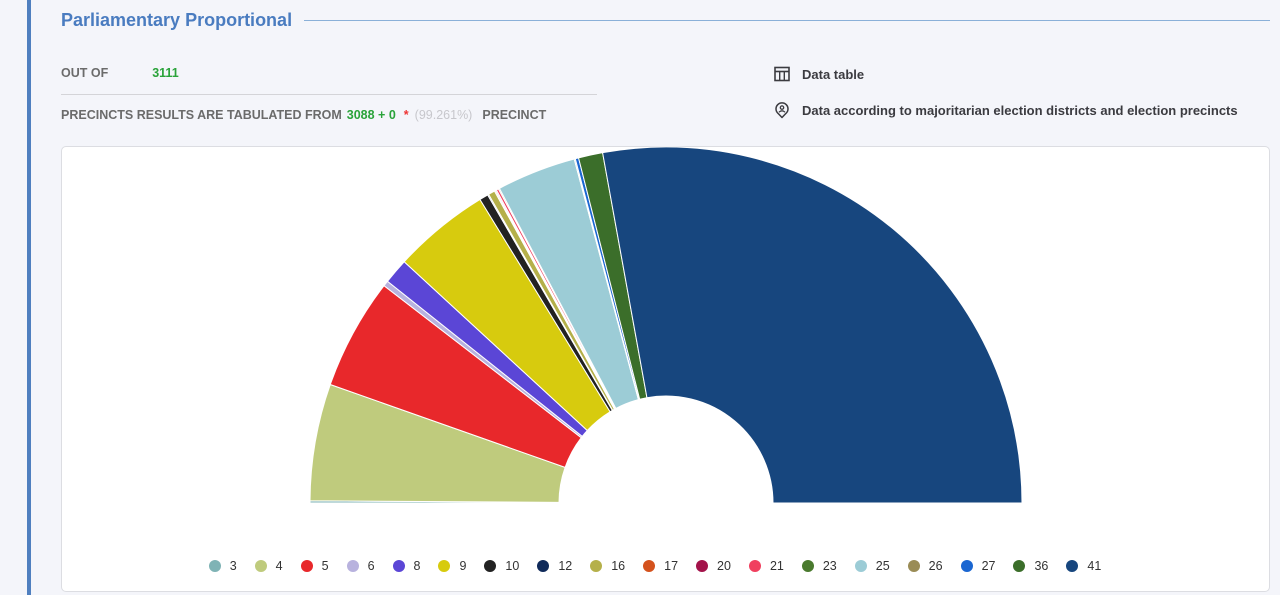 This screenshot has height=595, width=1280. Describe the element at coordinates (1094, 566) in the screenshot. I see `legend-label: 41` at that location.